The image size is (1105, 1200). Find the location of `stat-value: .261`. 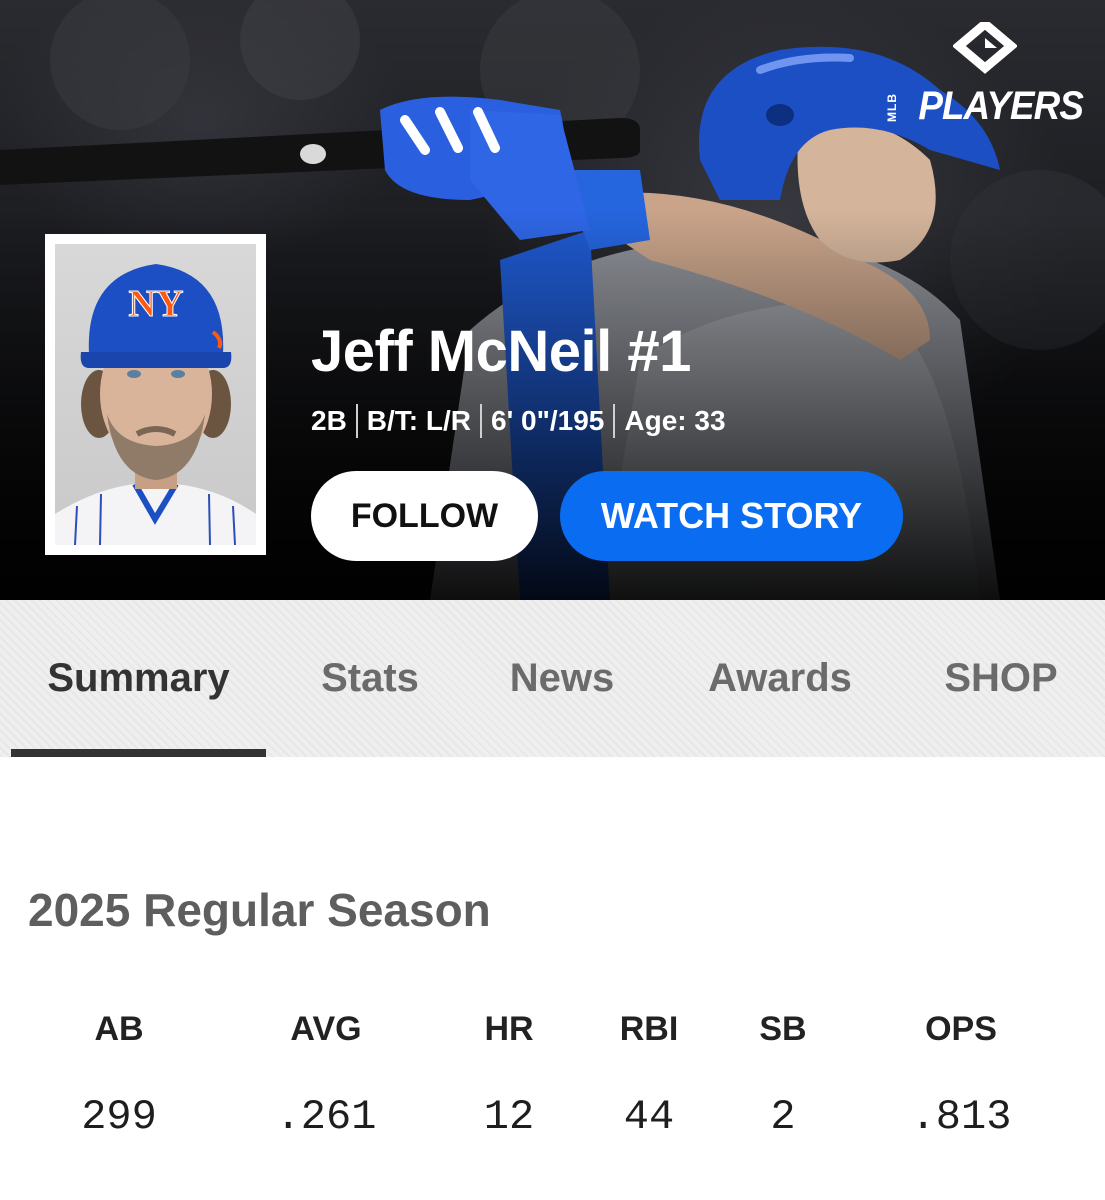

stat-value: .261 is located at coordinates (326, 1117).